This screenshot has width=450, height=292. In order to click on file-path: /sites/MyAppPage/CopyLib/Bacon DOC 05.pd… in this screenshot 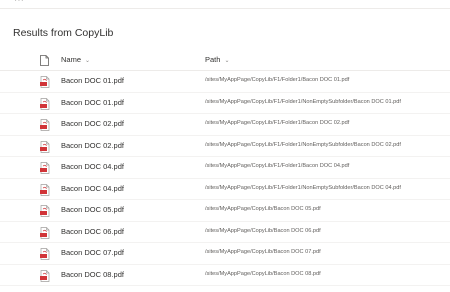, I will do `click(263, 209)`.